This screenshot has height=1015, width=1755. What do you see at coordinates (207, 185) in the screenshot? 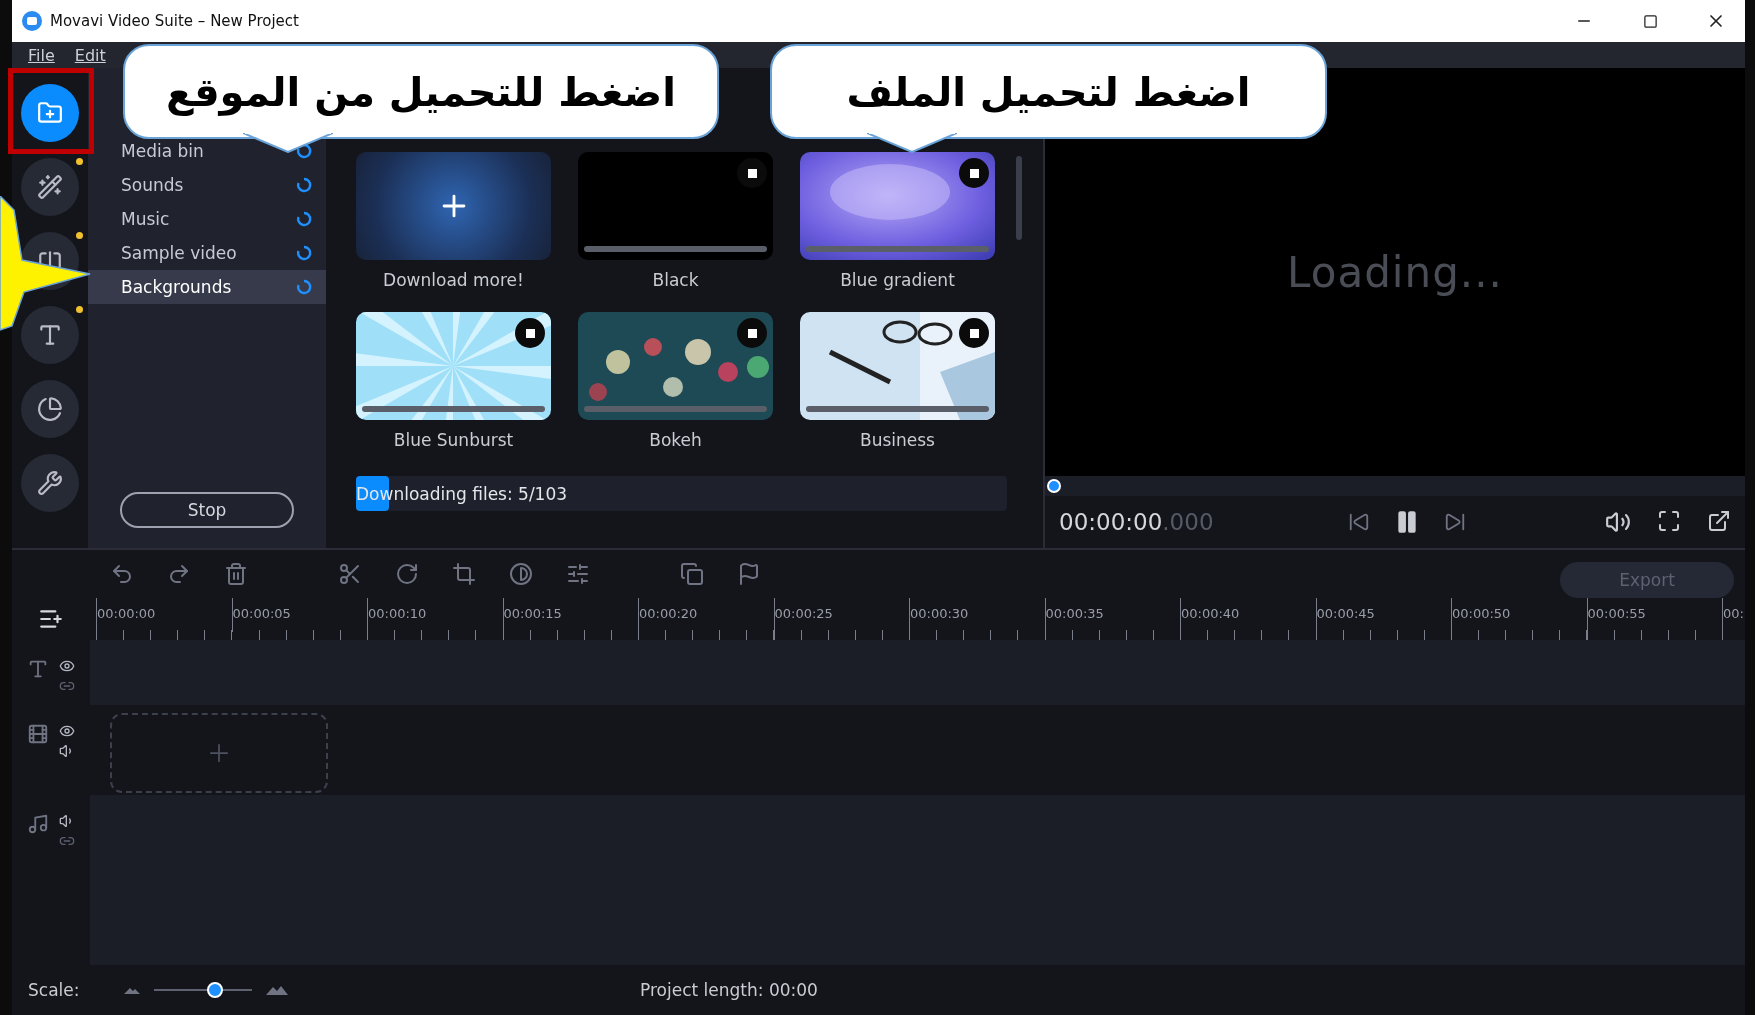
I see `category-item: Sounds` at bounding box center [207, 185].